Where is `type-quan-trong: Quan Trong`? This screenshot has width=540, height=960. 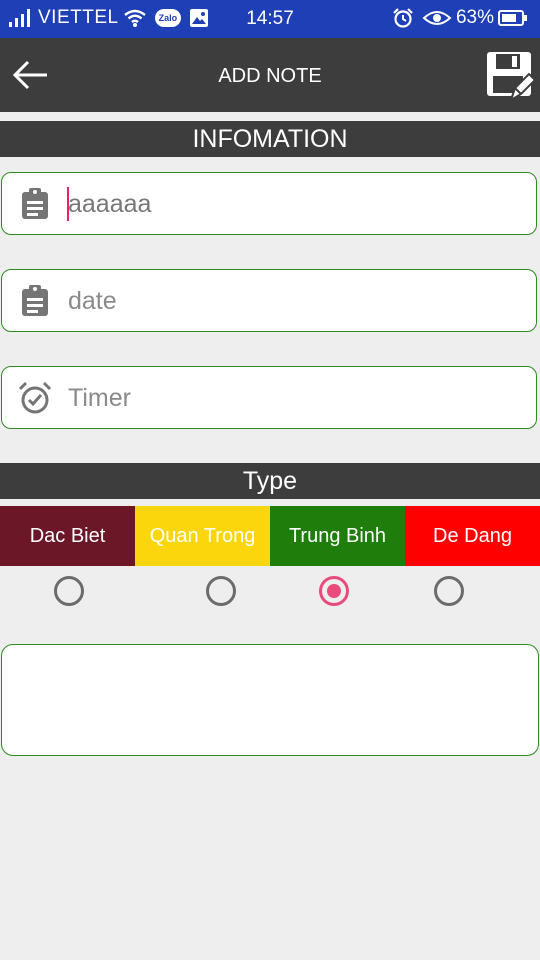
type-quan-trong: Quan Trong is located at coordinates (202, 536).